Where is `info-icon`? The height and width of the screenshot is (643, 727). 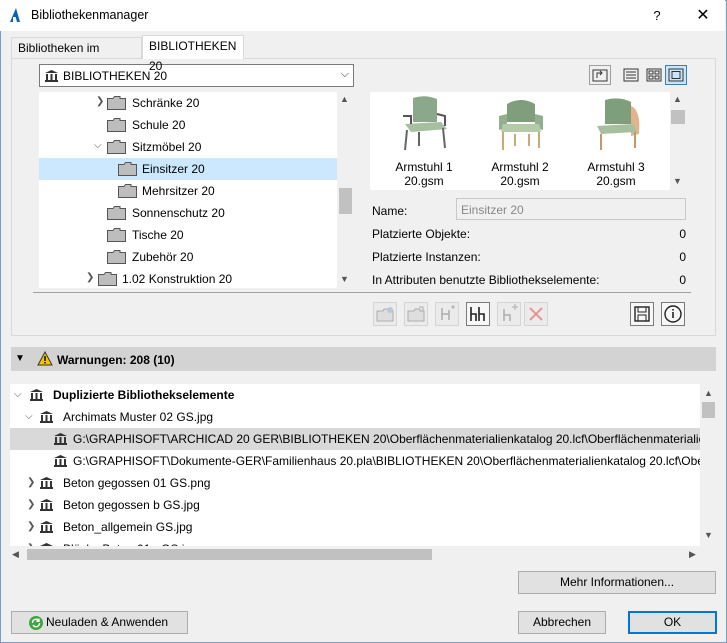 info-icon is located at coordinates (673, 314).